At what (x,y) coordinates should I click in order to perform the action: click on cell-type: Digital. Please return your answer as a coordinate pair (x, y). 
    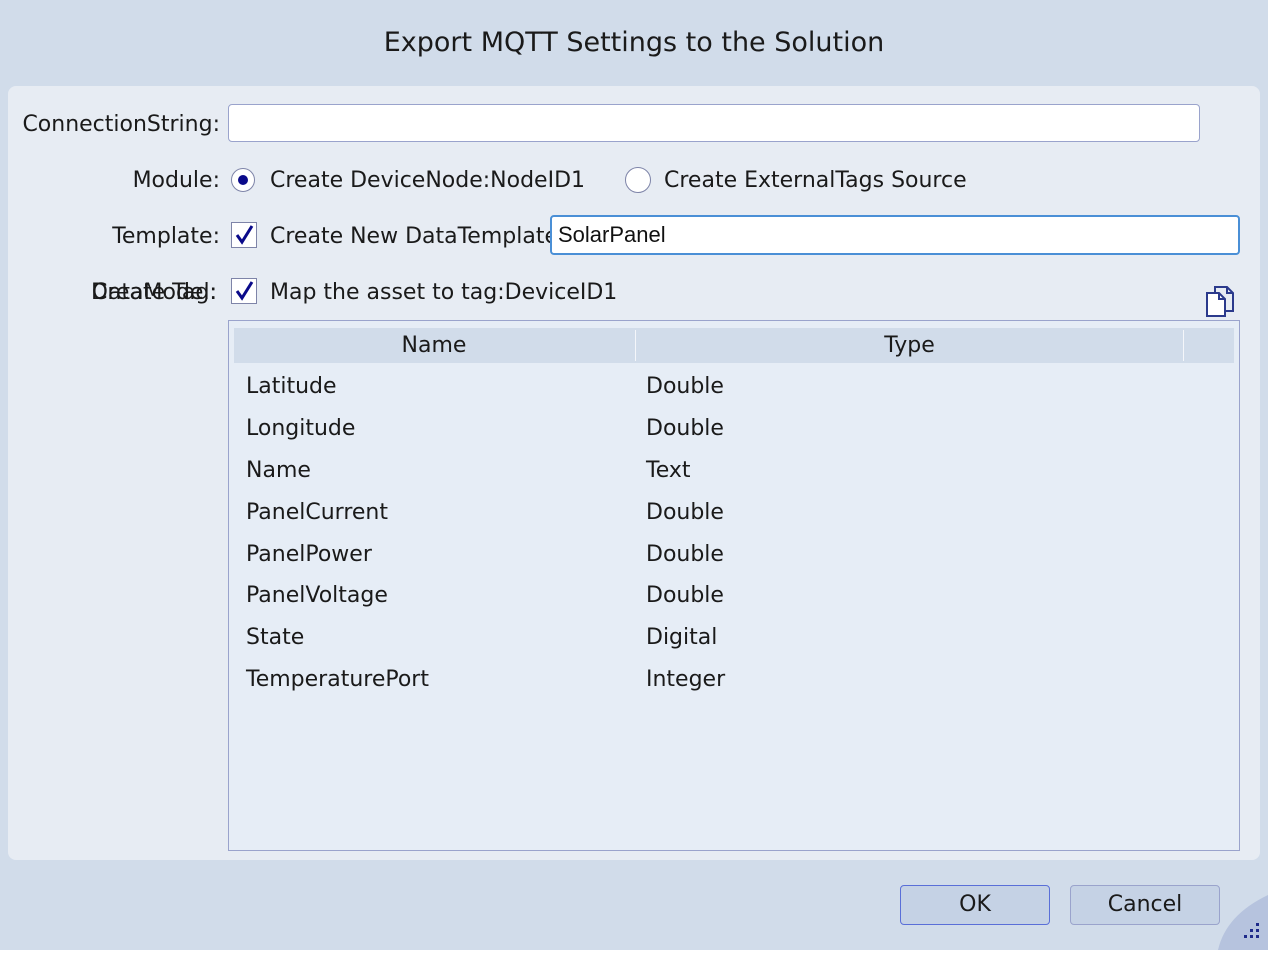
    Looking at the image, I should click on (682, 637).